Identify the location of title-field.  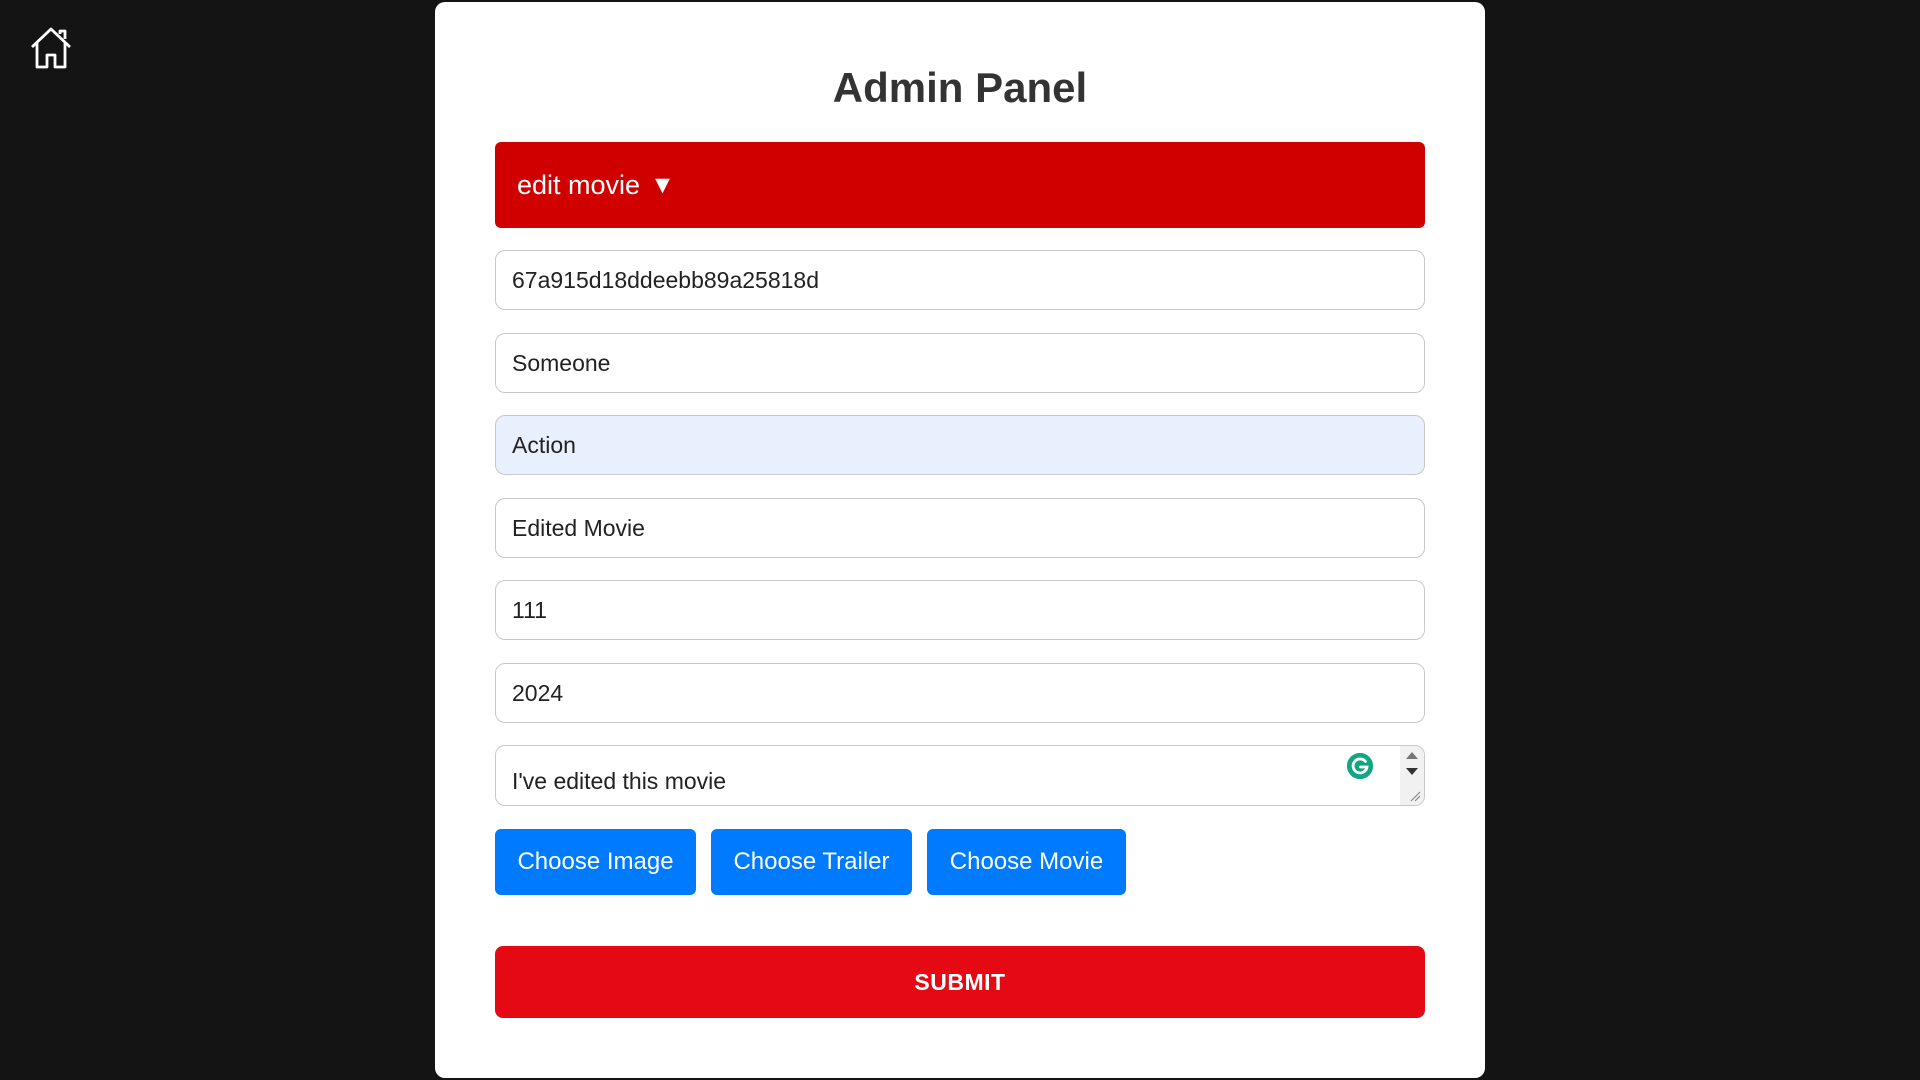
(960, 528).